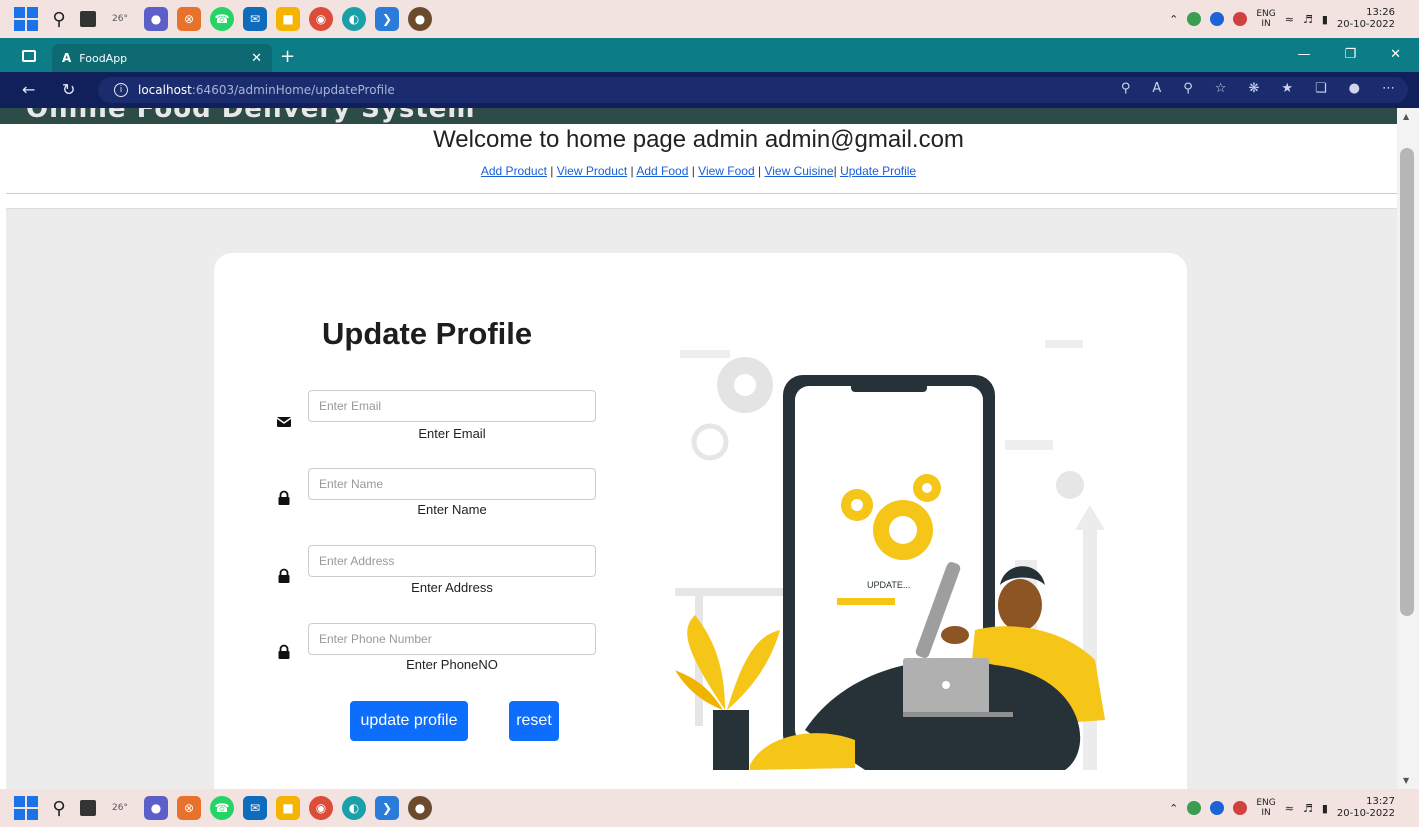 The width and height of the screenshot is (1419, 827). I want to click on weather-temp: 26°, so click(120, 19).